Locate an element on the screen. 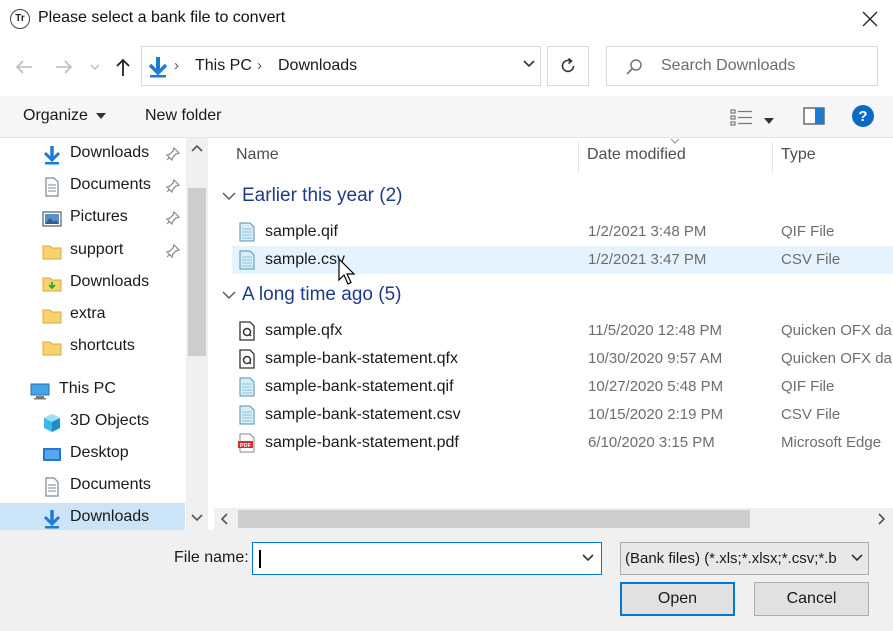 The width and height of the screenshot is (893, 631). sidebar-item-downloads: Downloads is located at coordinates (92, 516).